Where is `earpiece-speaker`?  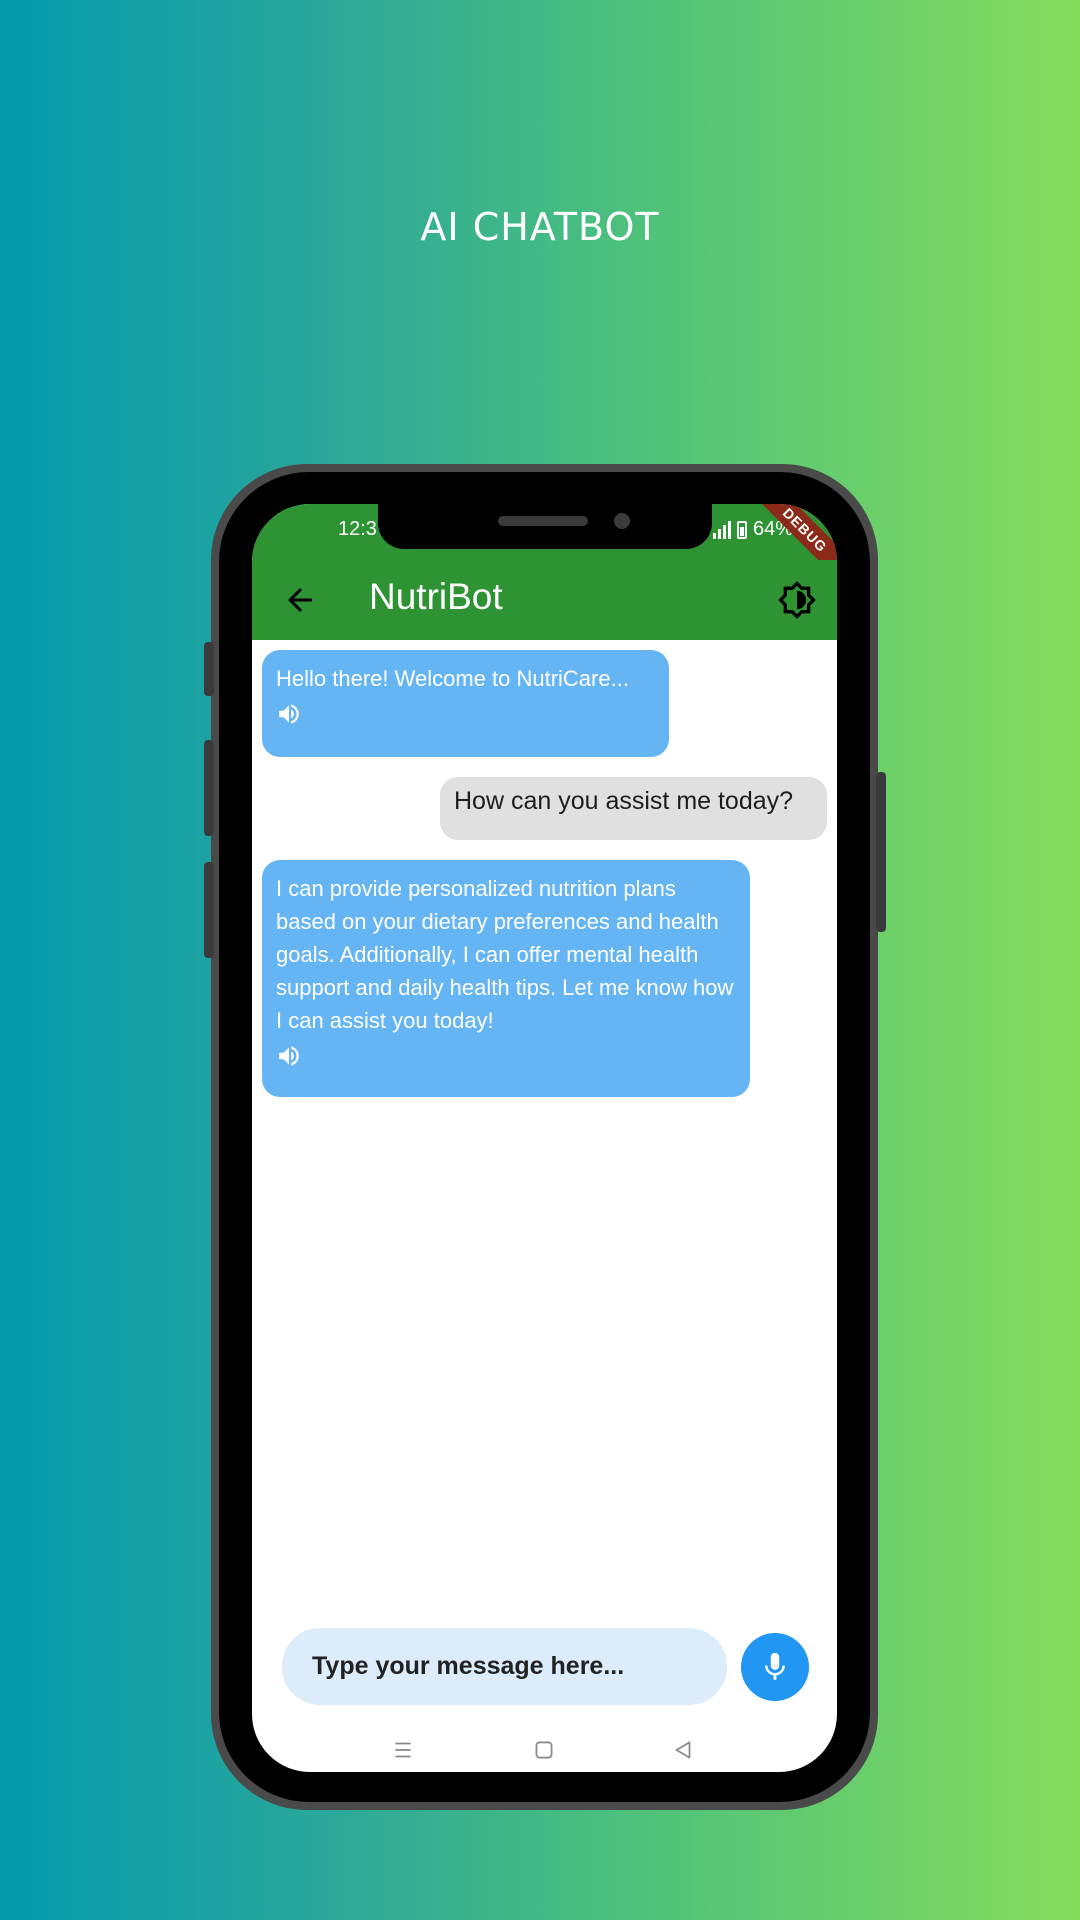 earpiece-speaker is located at coordinates (543, 521).